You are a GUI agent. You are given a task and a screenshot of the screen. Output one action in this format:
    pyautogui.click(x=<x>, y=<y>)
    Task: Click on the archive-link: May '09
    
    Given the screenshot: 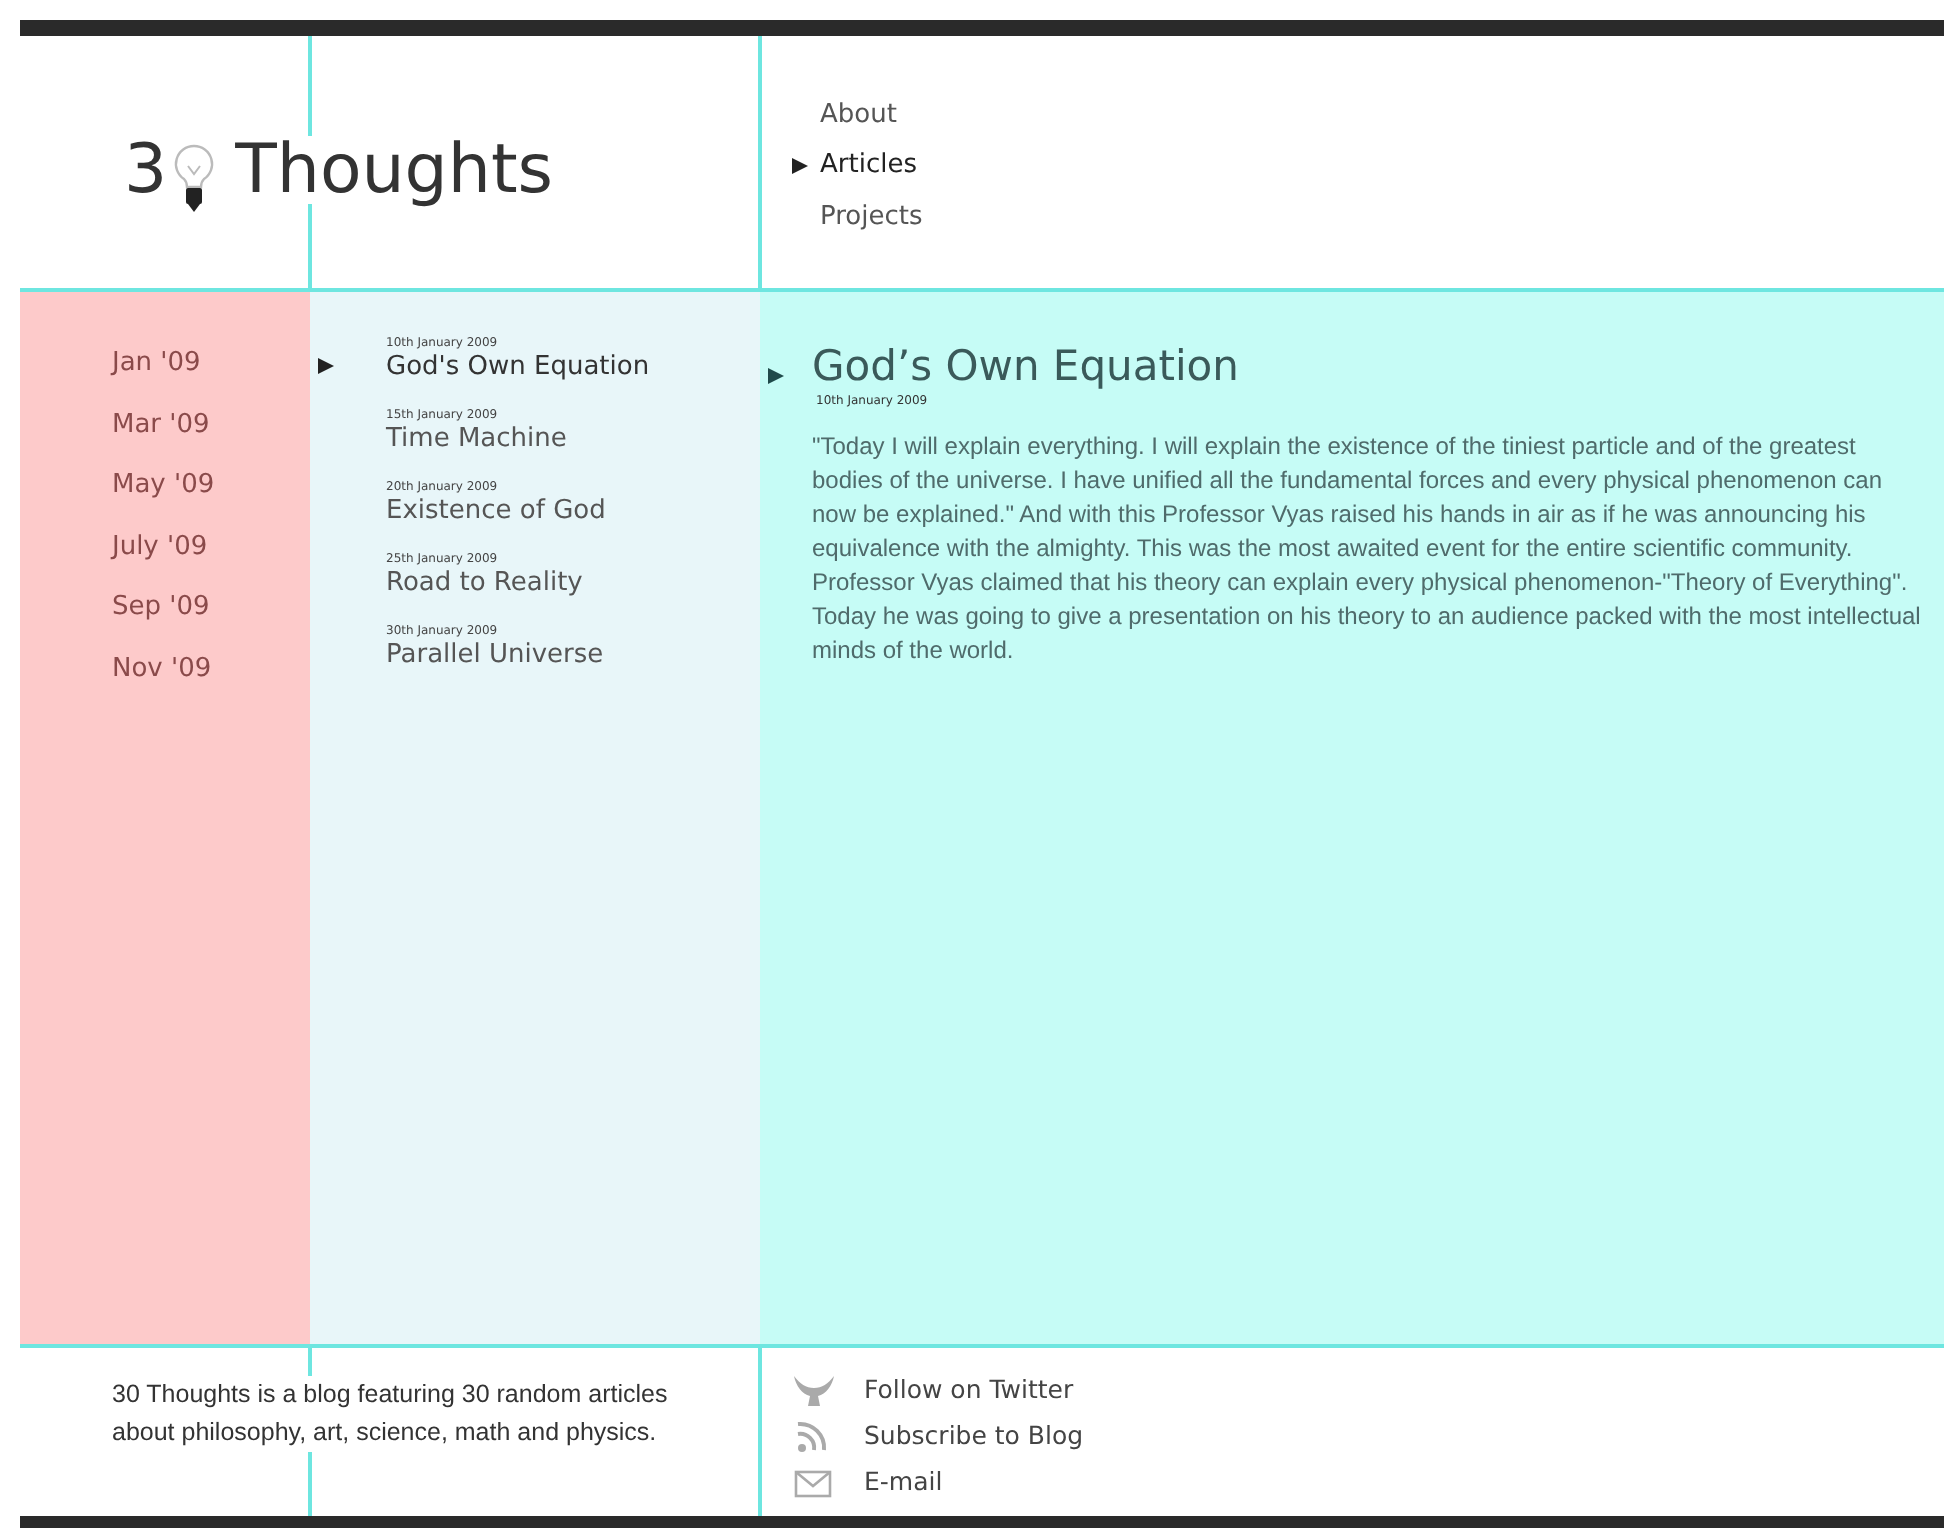 What is the action you would take?
    pyautogui.click(x=163, y=485)
    